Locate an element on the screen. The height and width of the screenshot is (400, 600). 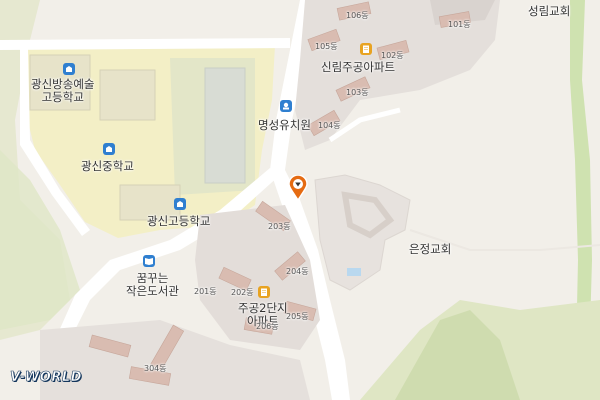
place-label-kindergarten: 명성유치원 is located at coordinates (284, 125).